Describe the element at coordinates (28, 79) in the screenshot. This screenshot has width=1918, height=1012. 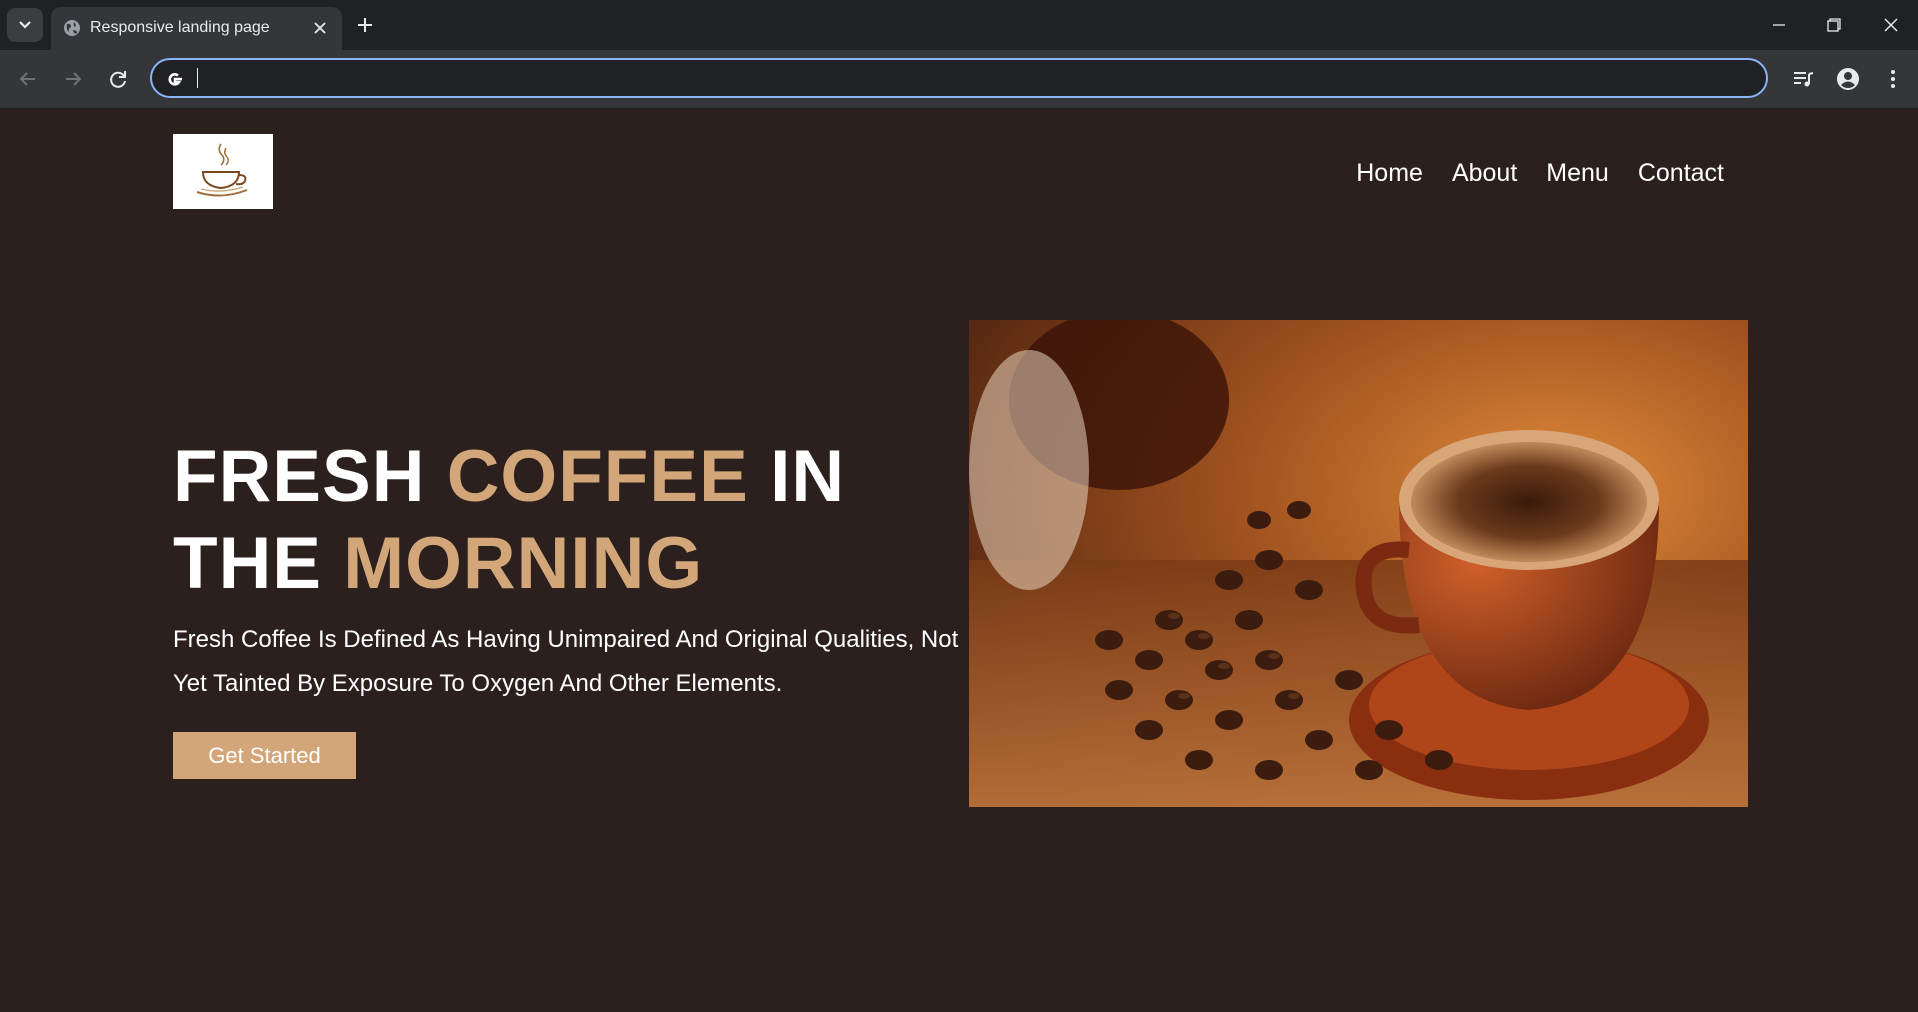
I see `back-arrow-icon` at that location.